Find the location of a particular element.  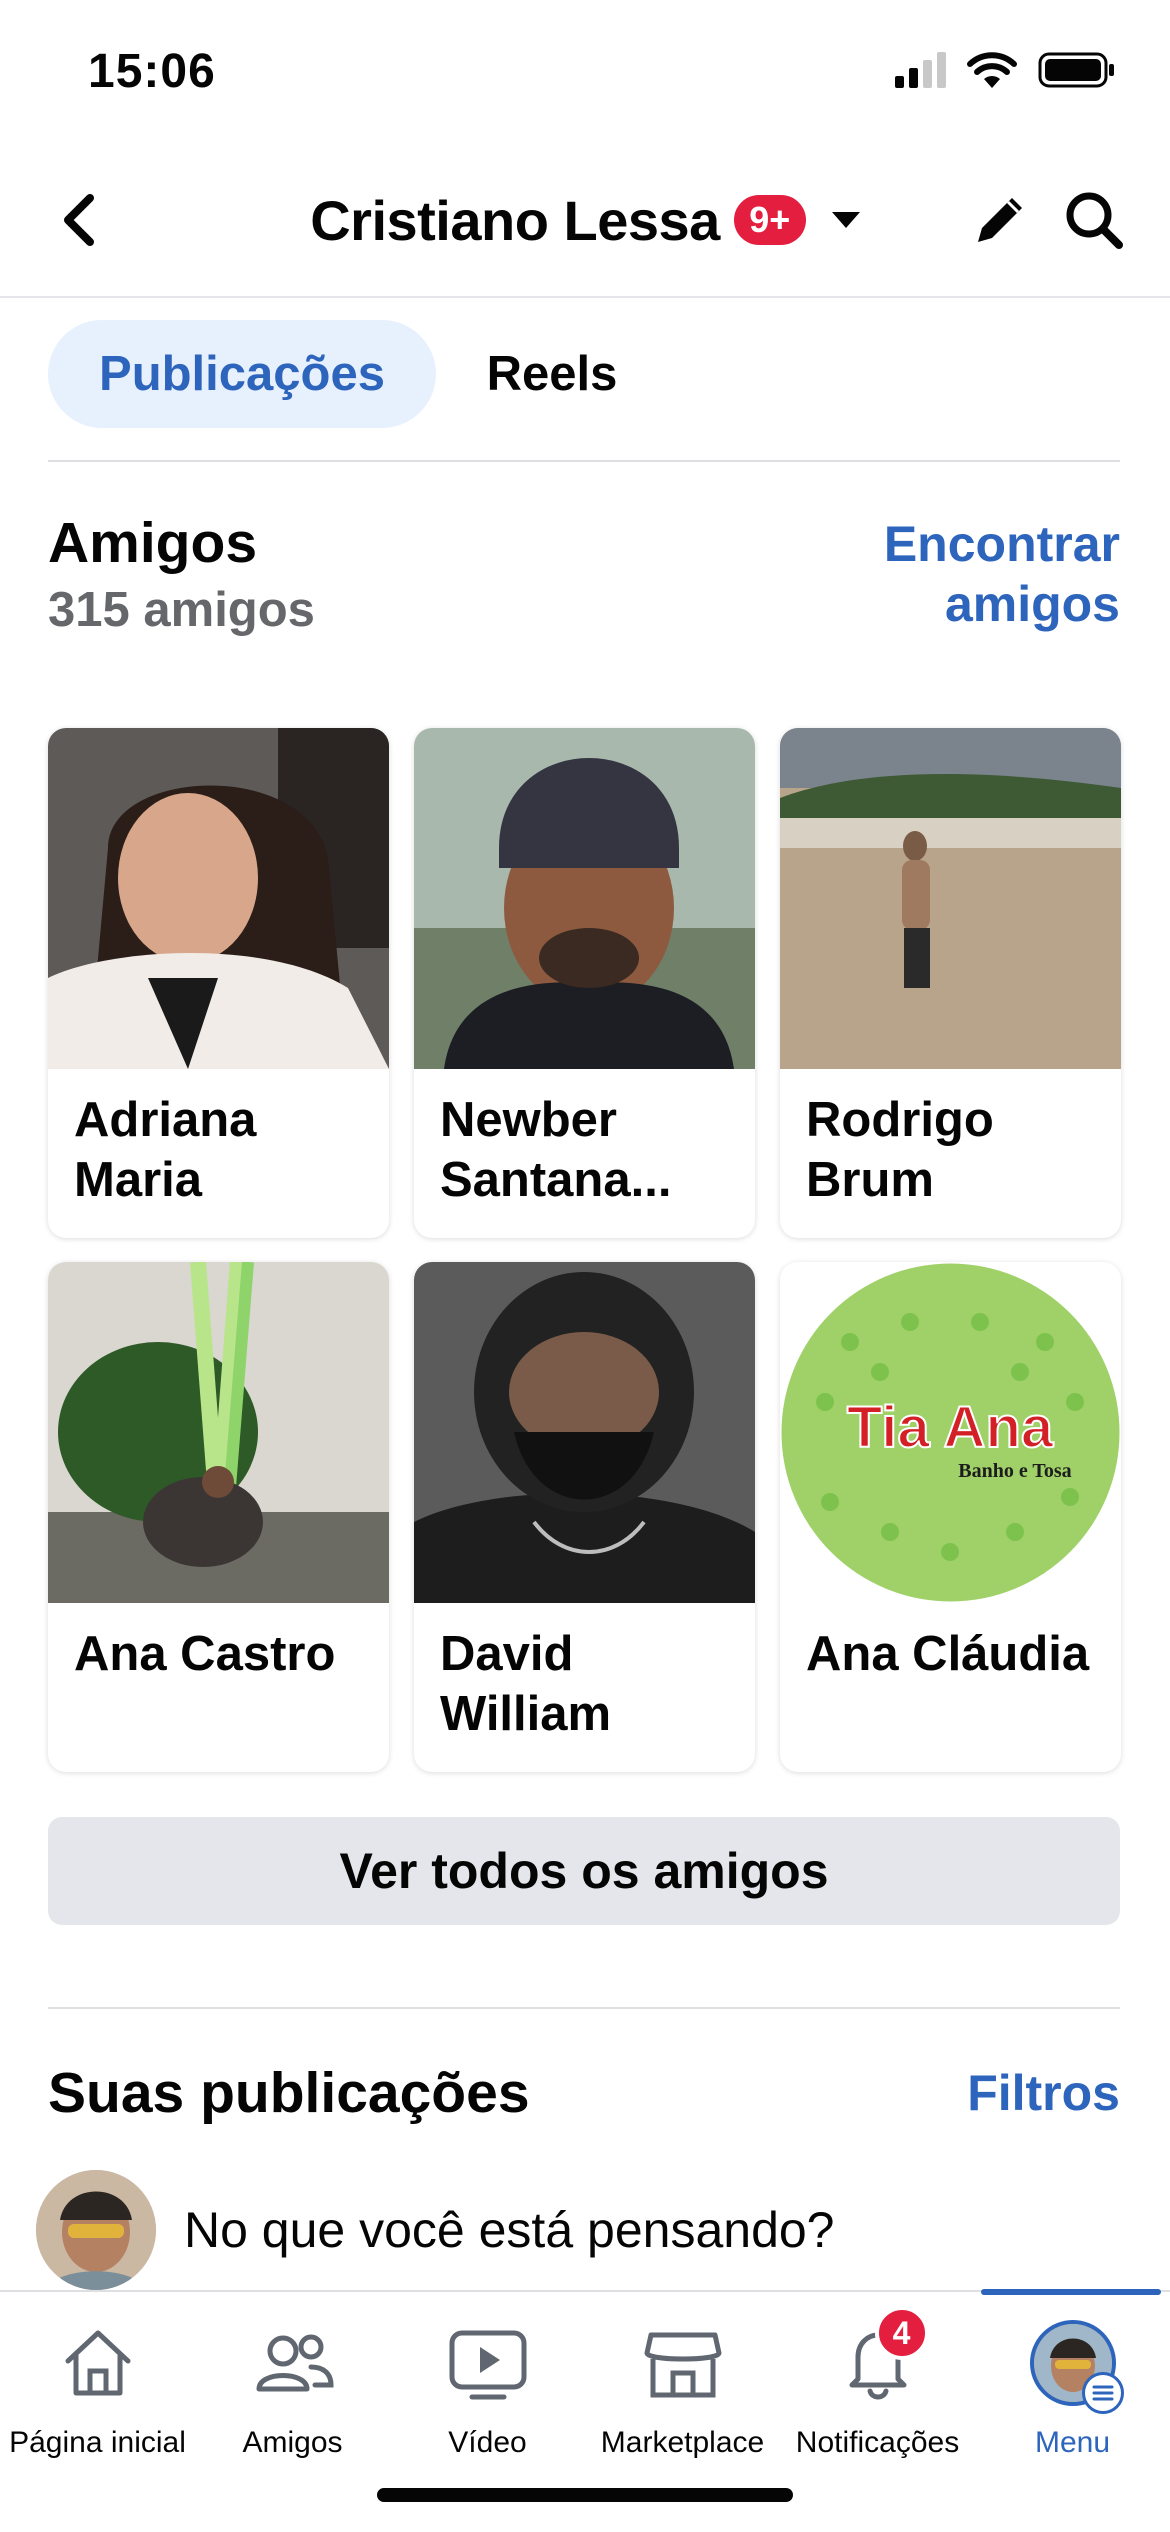

post-composer: No que você está pensando? is located at coordinates (586, 2230).